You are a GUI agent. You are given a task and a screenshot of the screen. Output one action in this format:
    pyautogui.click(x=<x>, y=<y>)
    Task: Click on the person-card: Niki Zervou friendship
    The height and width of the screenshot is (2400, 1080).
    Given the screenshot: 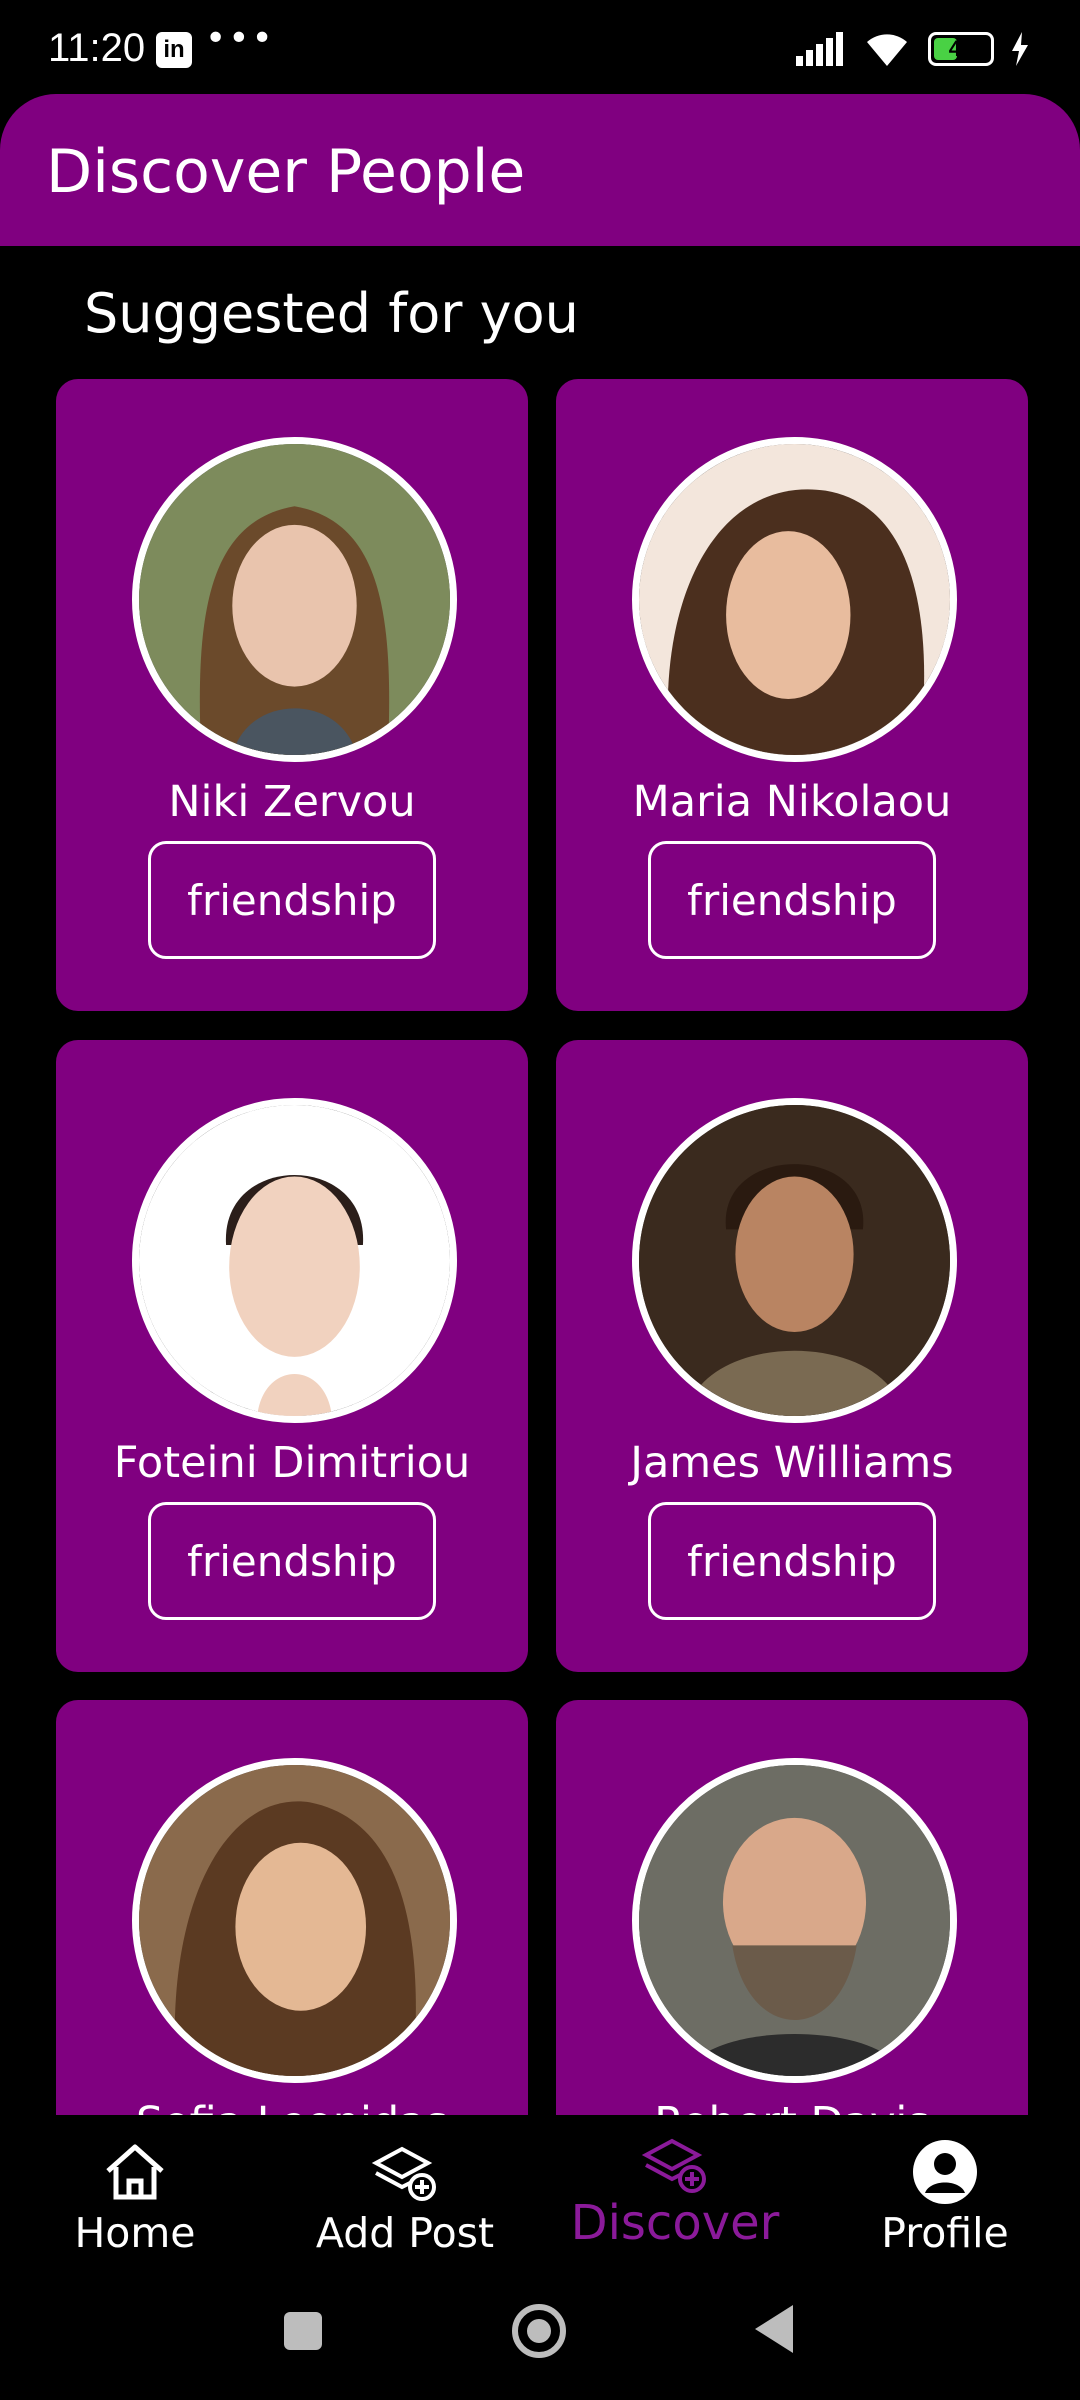 What is the action you would take?
    pyautogui.click(x=292, y=695)
    